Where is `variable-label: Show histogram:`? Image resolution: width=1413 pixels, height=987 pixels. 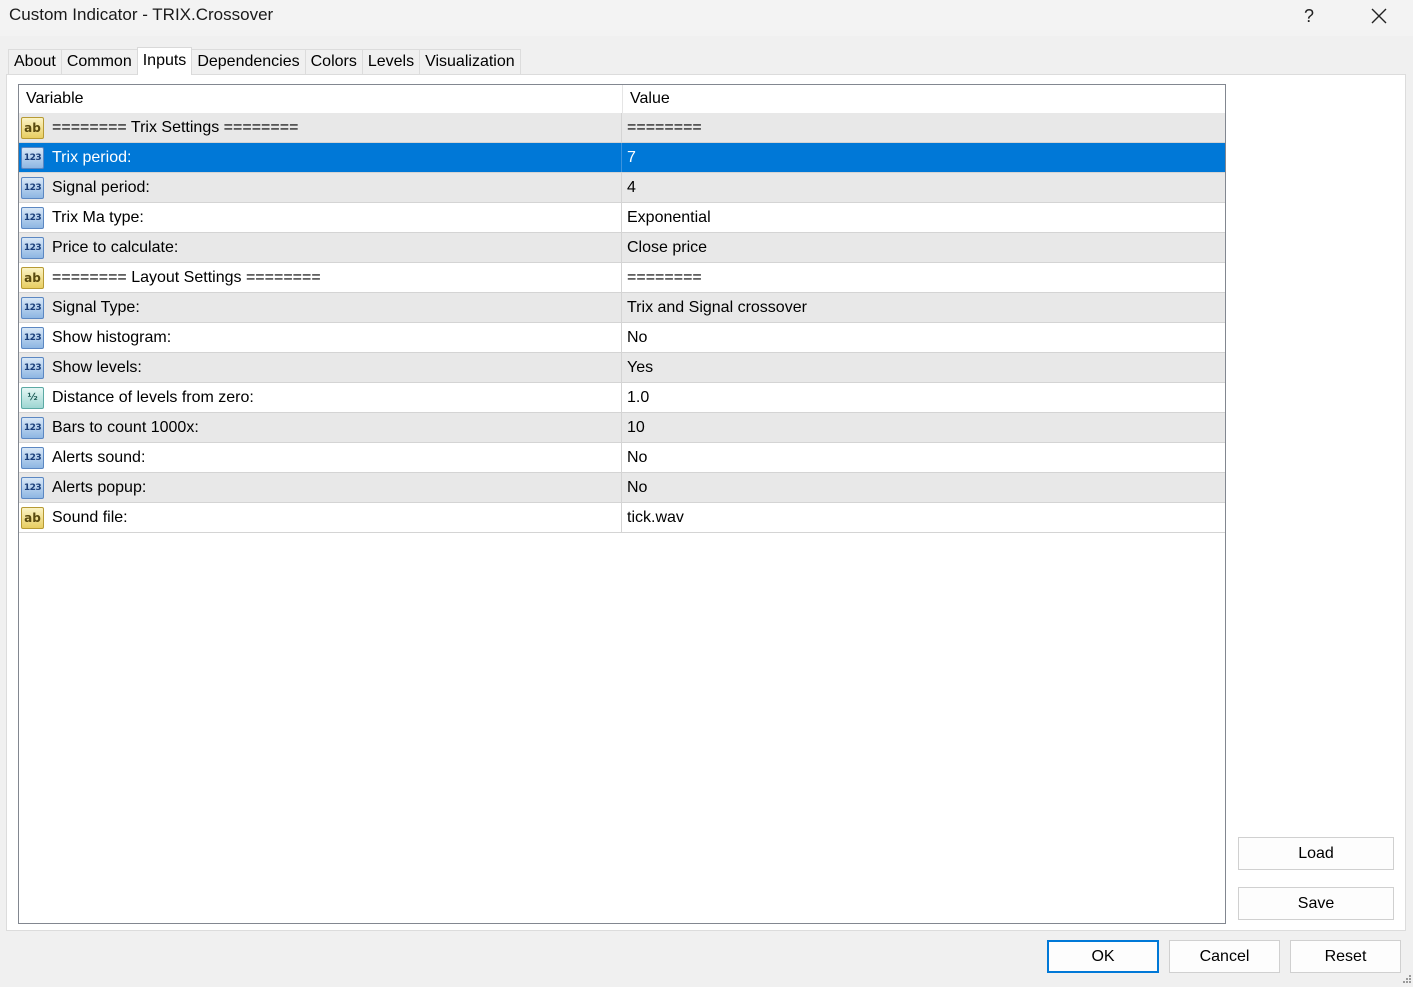
variable-label: Show histogram: is located at coordinates (112, 337).